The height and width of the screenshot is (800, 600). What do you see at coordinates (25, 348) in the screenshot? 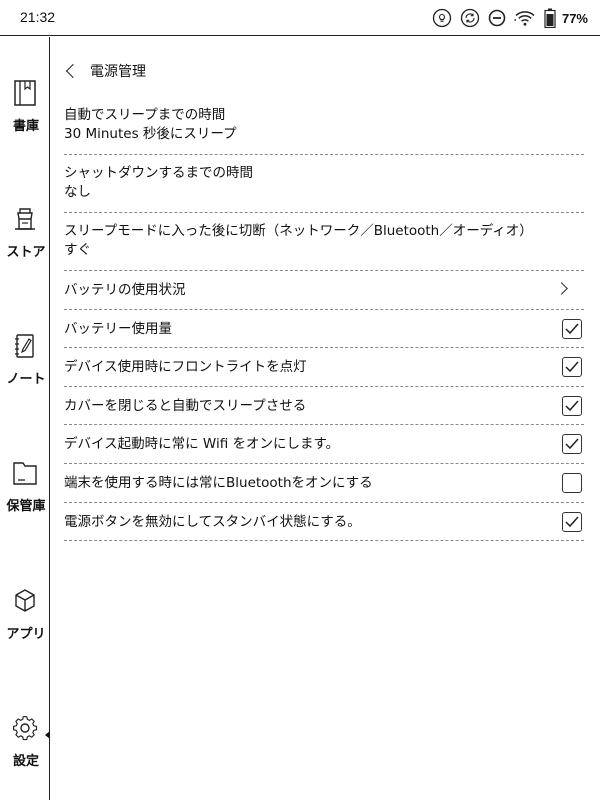
I see `note-icon` at bounding box center [25, 348].